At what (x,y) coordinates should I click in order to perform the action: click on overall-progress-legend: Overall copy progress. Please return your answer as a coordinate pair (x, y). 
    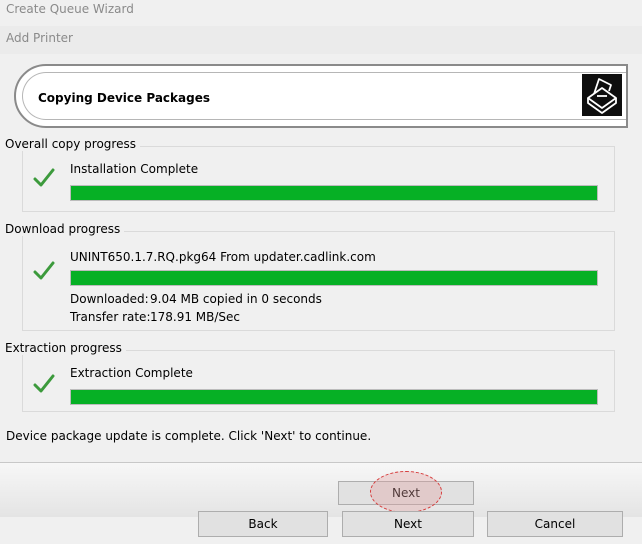
    Looking at the image, I should click on (72, 144).